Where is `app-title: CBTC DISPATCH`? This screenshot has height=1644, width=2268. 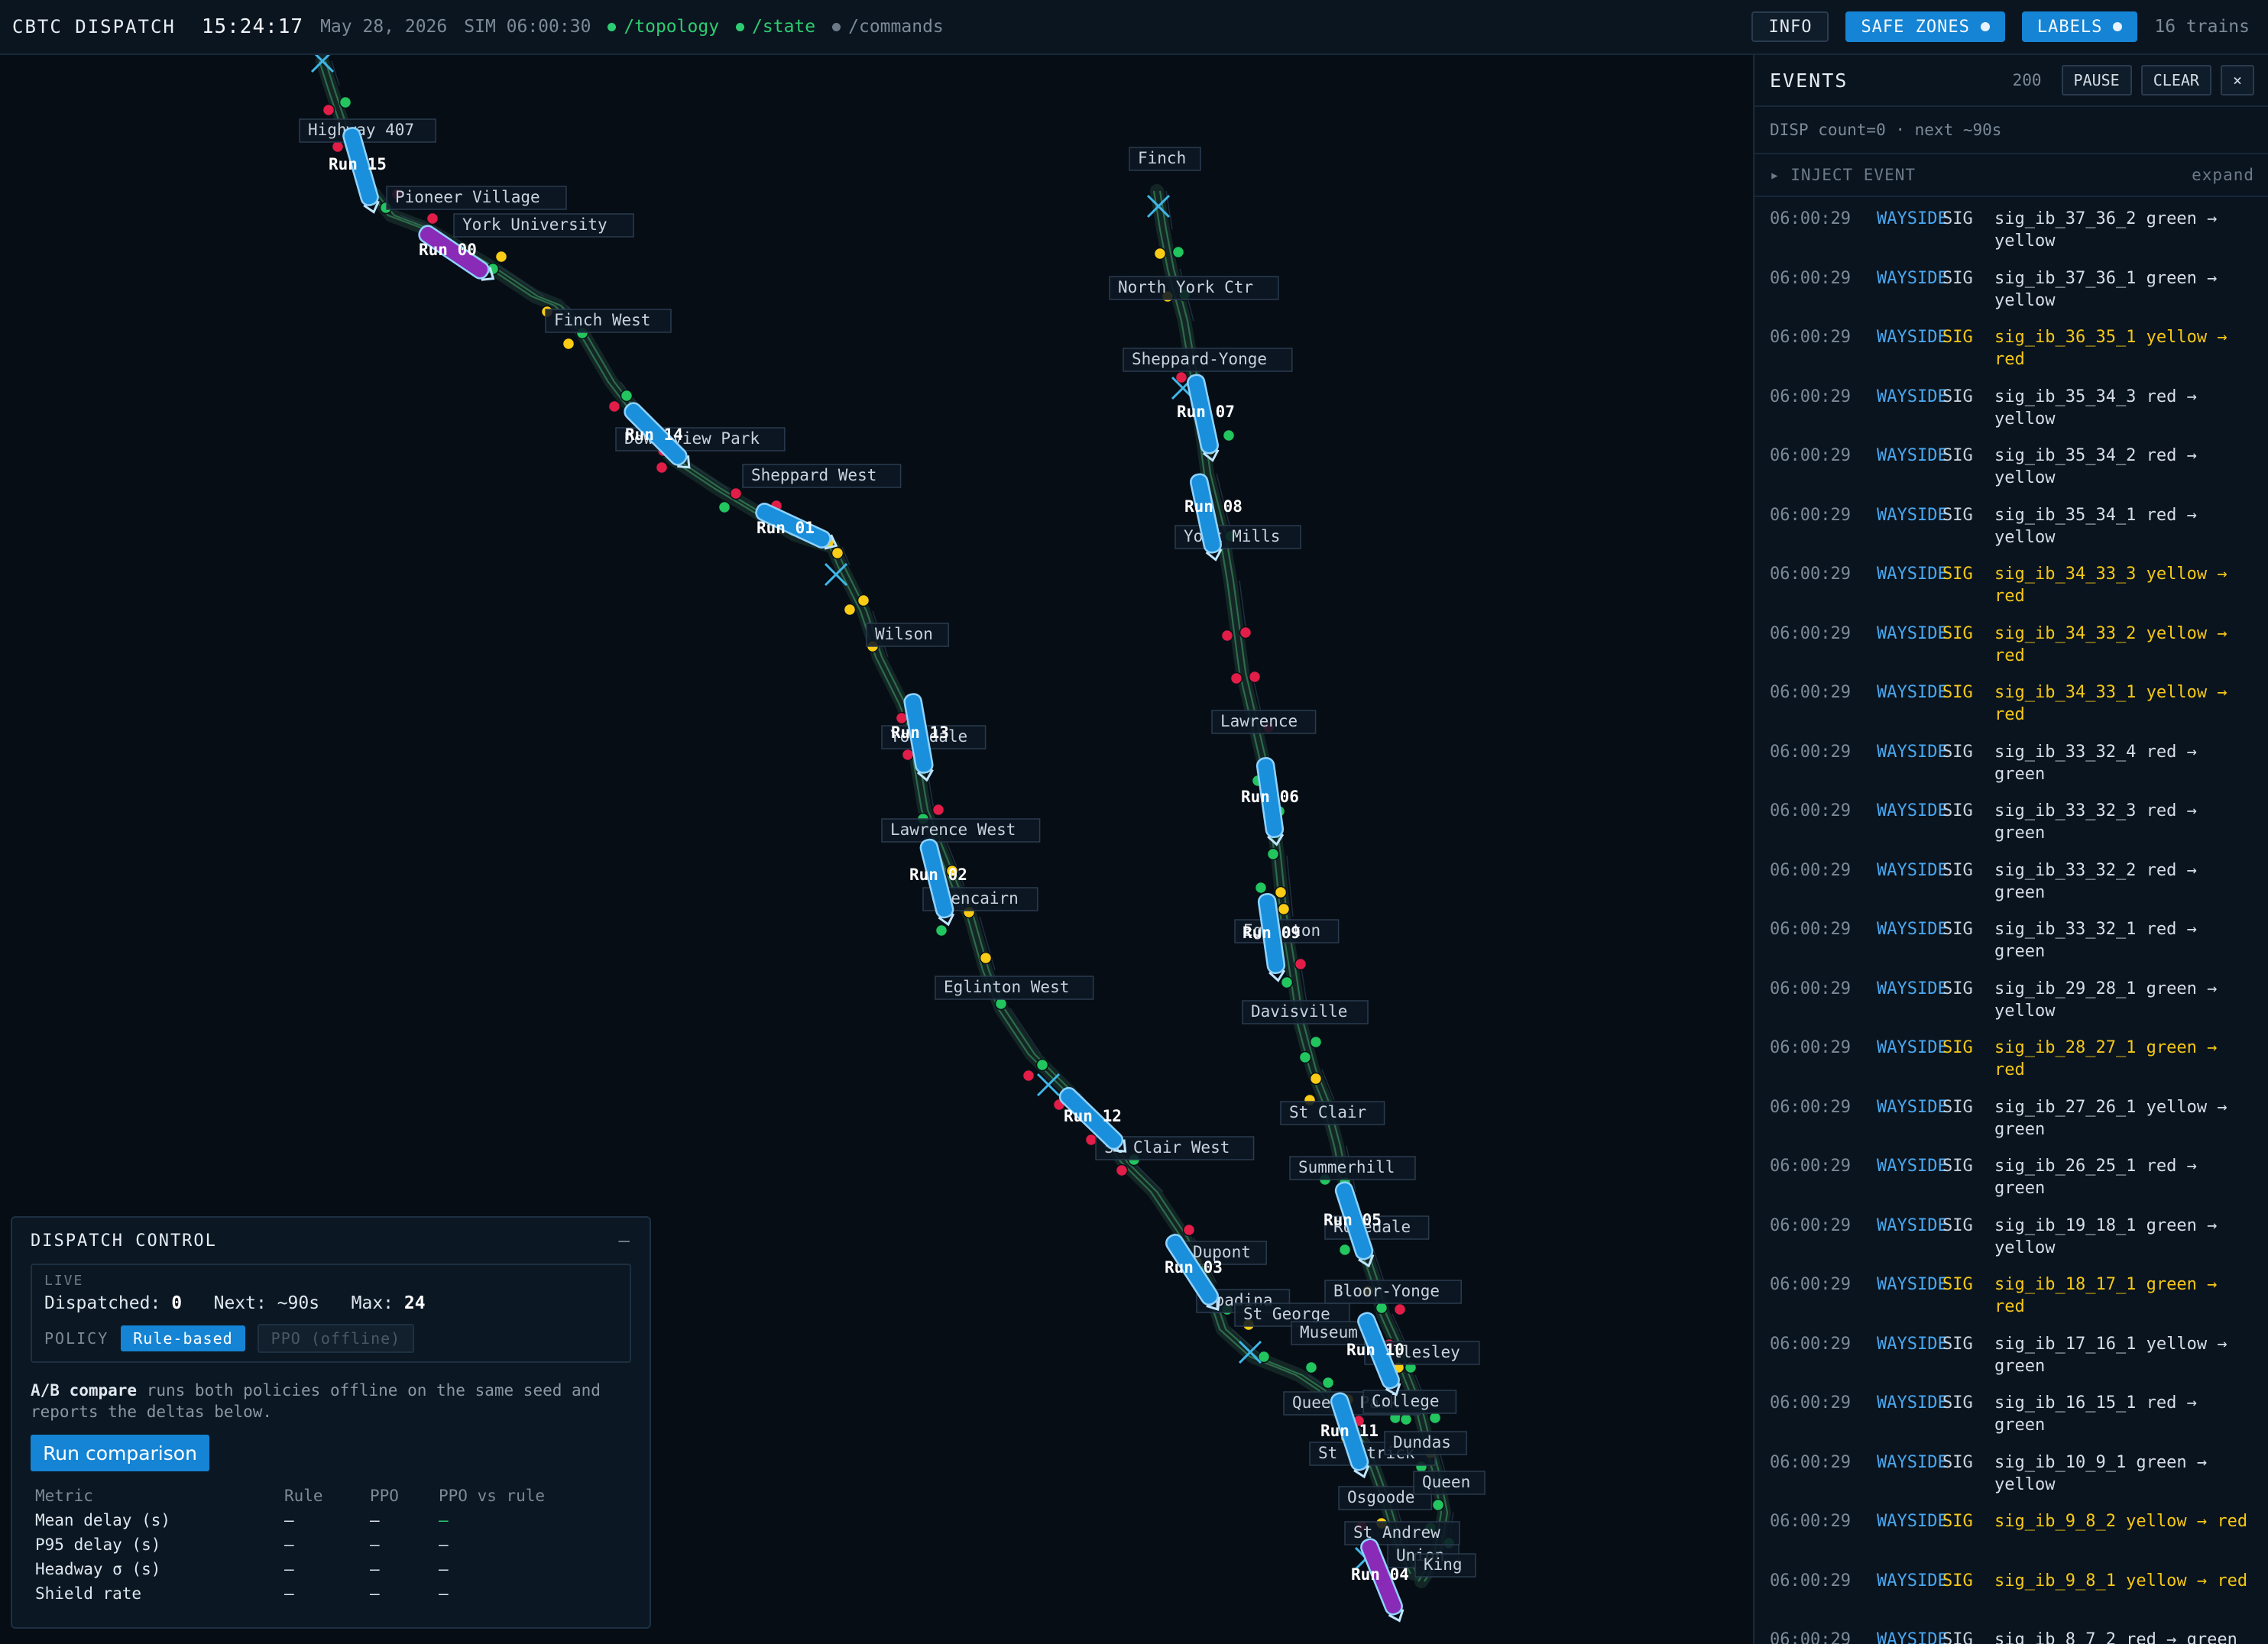
app-title: CBTC DISPATCH is located at coordinates (94, 26).